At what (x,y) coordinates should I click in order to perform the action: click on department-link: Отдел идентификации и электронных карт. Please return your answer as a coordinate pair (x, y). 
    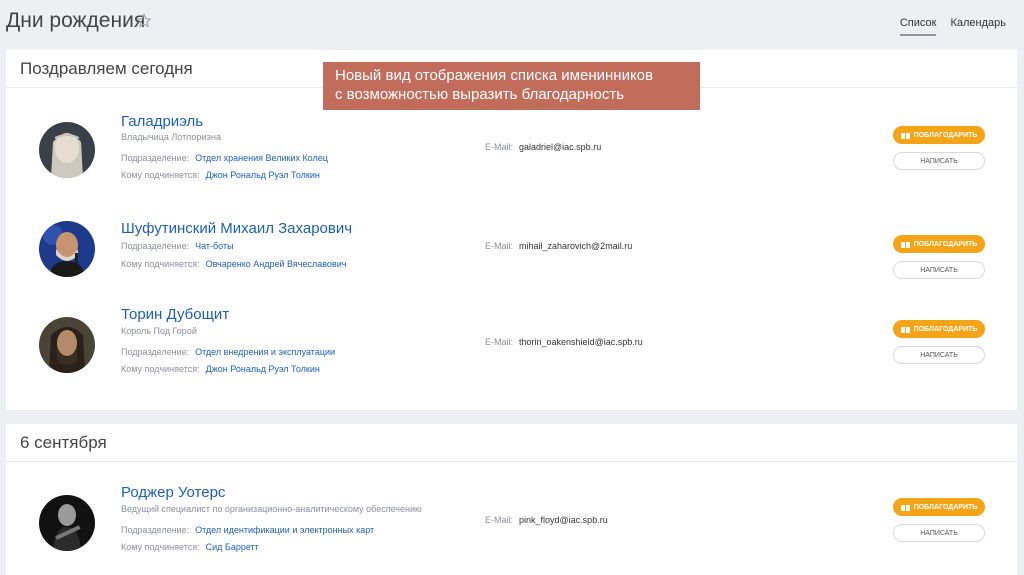
    Looking at the image, I should click on (284, 530).